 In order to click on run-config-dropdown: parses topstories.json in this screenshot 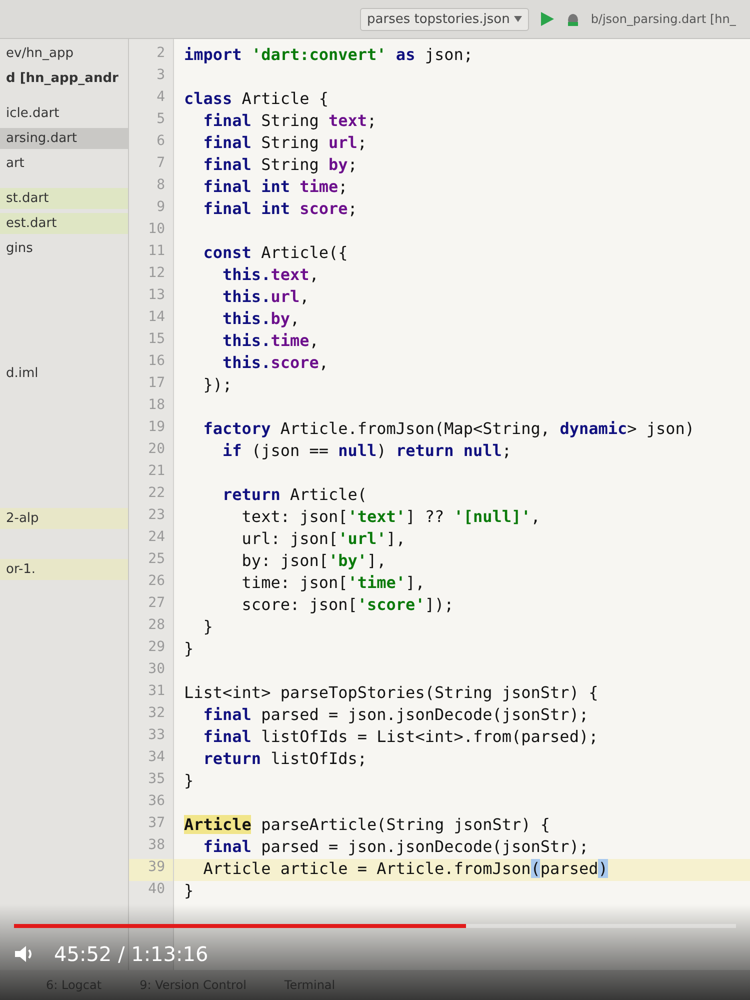, I will do `click(444, 19)`.